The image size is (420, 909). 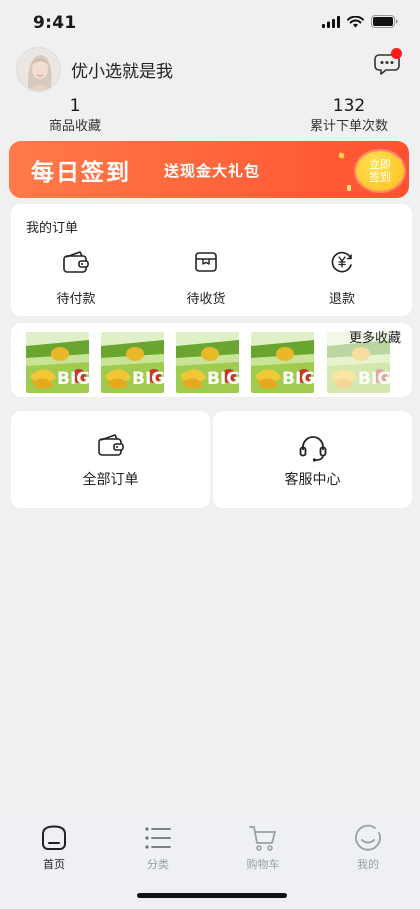 What do you see at coordinates (110, 480) in the screenshot?
I see `all-orders-label: 全部订单` at bounding box center [110, 480].